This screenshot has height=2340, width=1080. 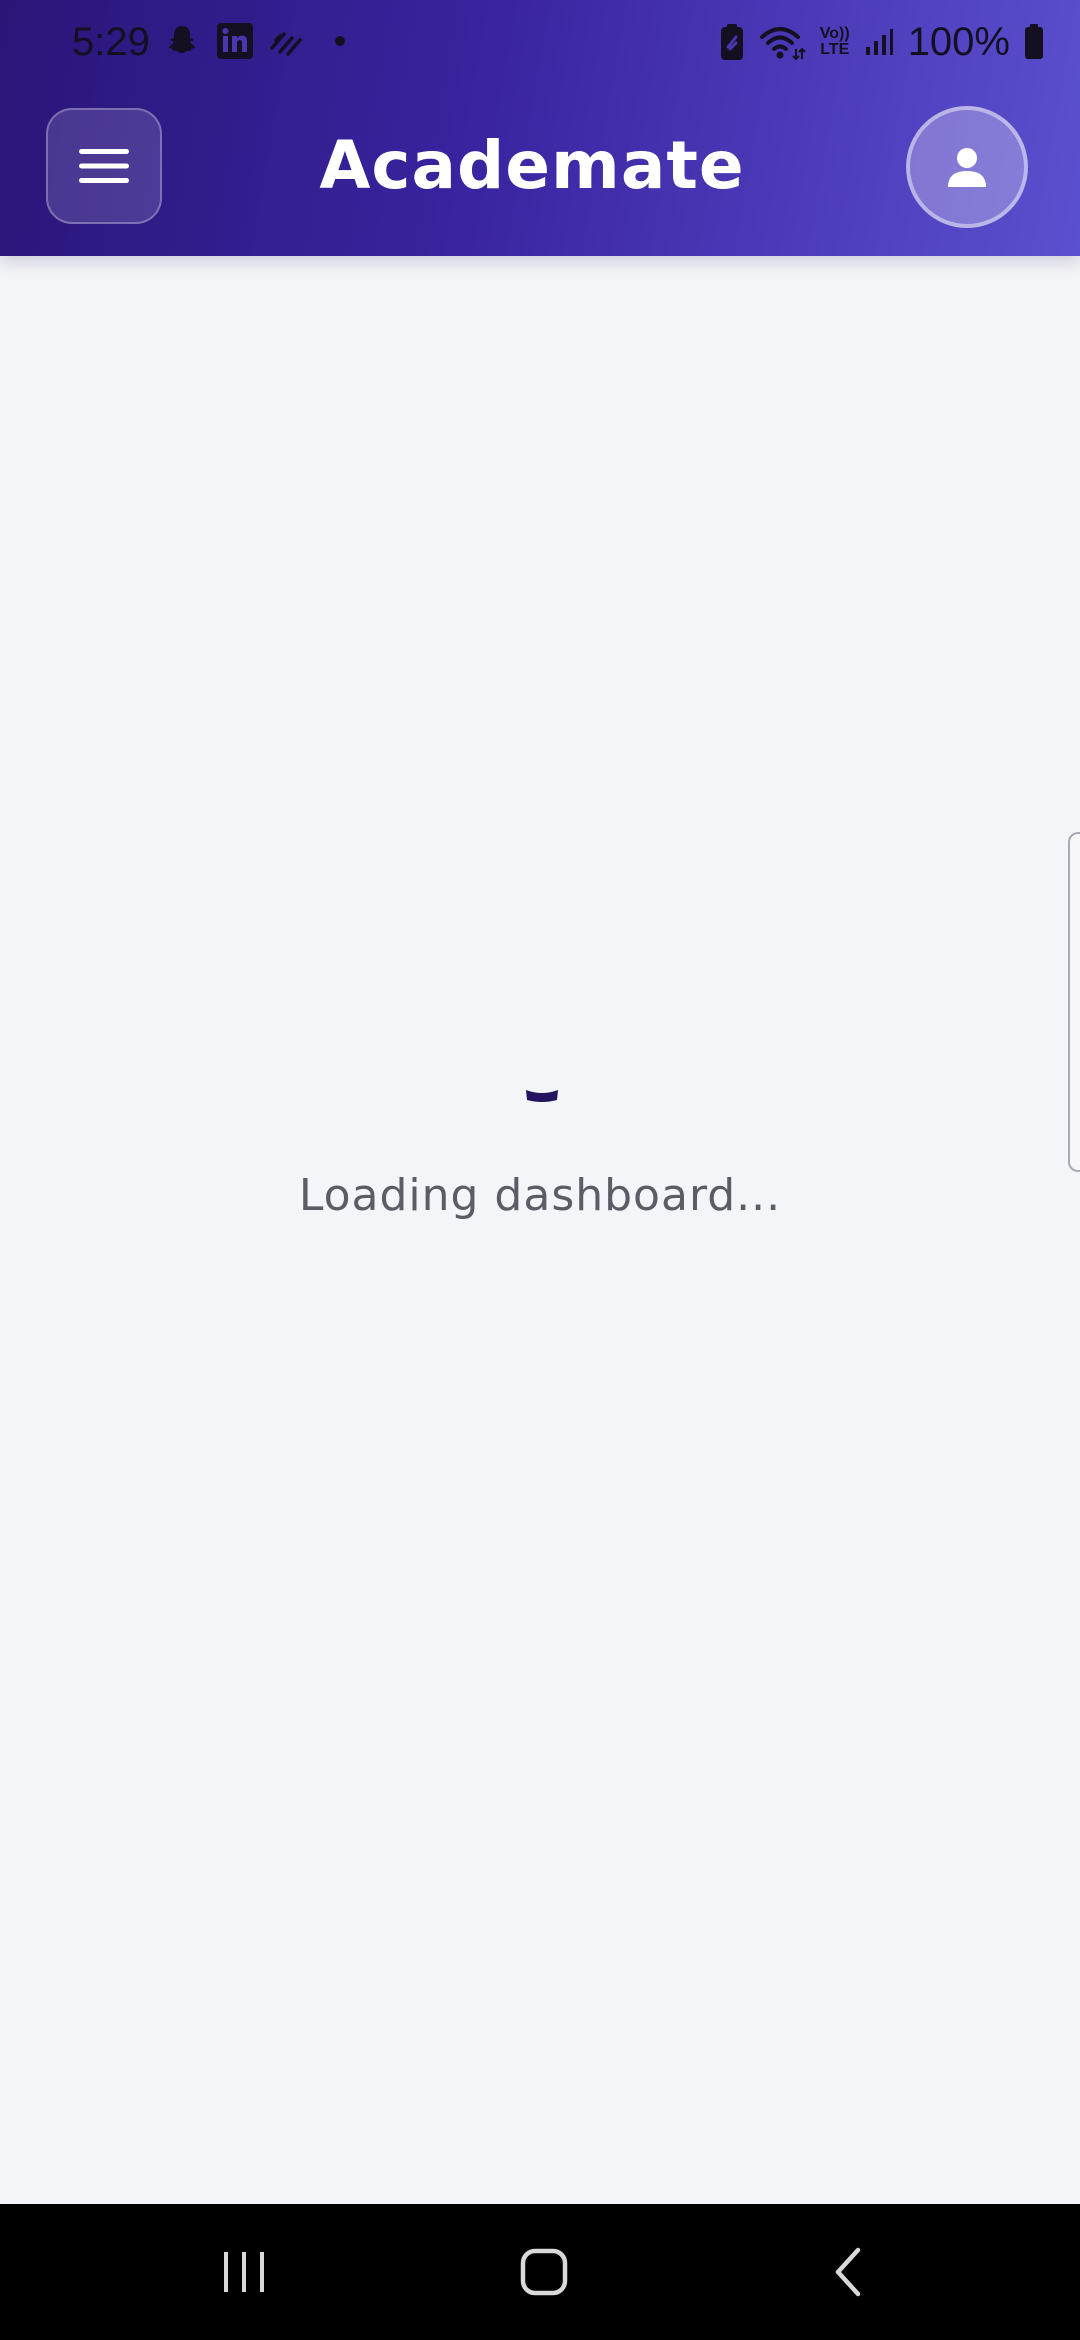 I want to click on signal-icon, so click(x=879, y=42).